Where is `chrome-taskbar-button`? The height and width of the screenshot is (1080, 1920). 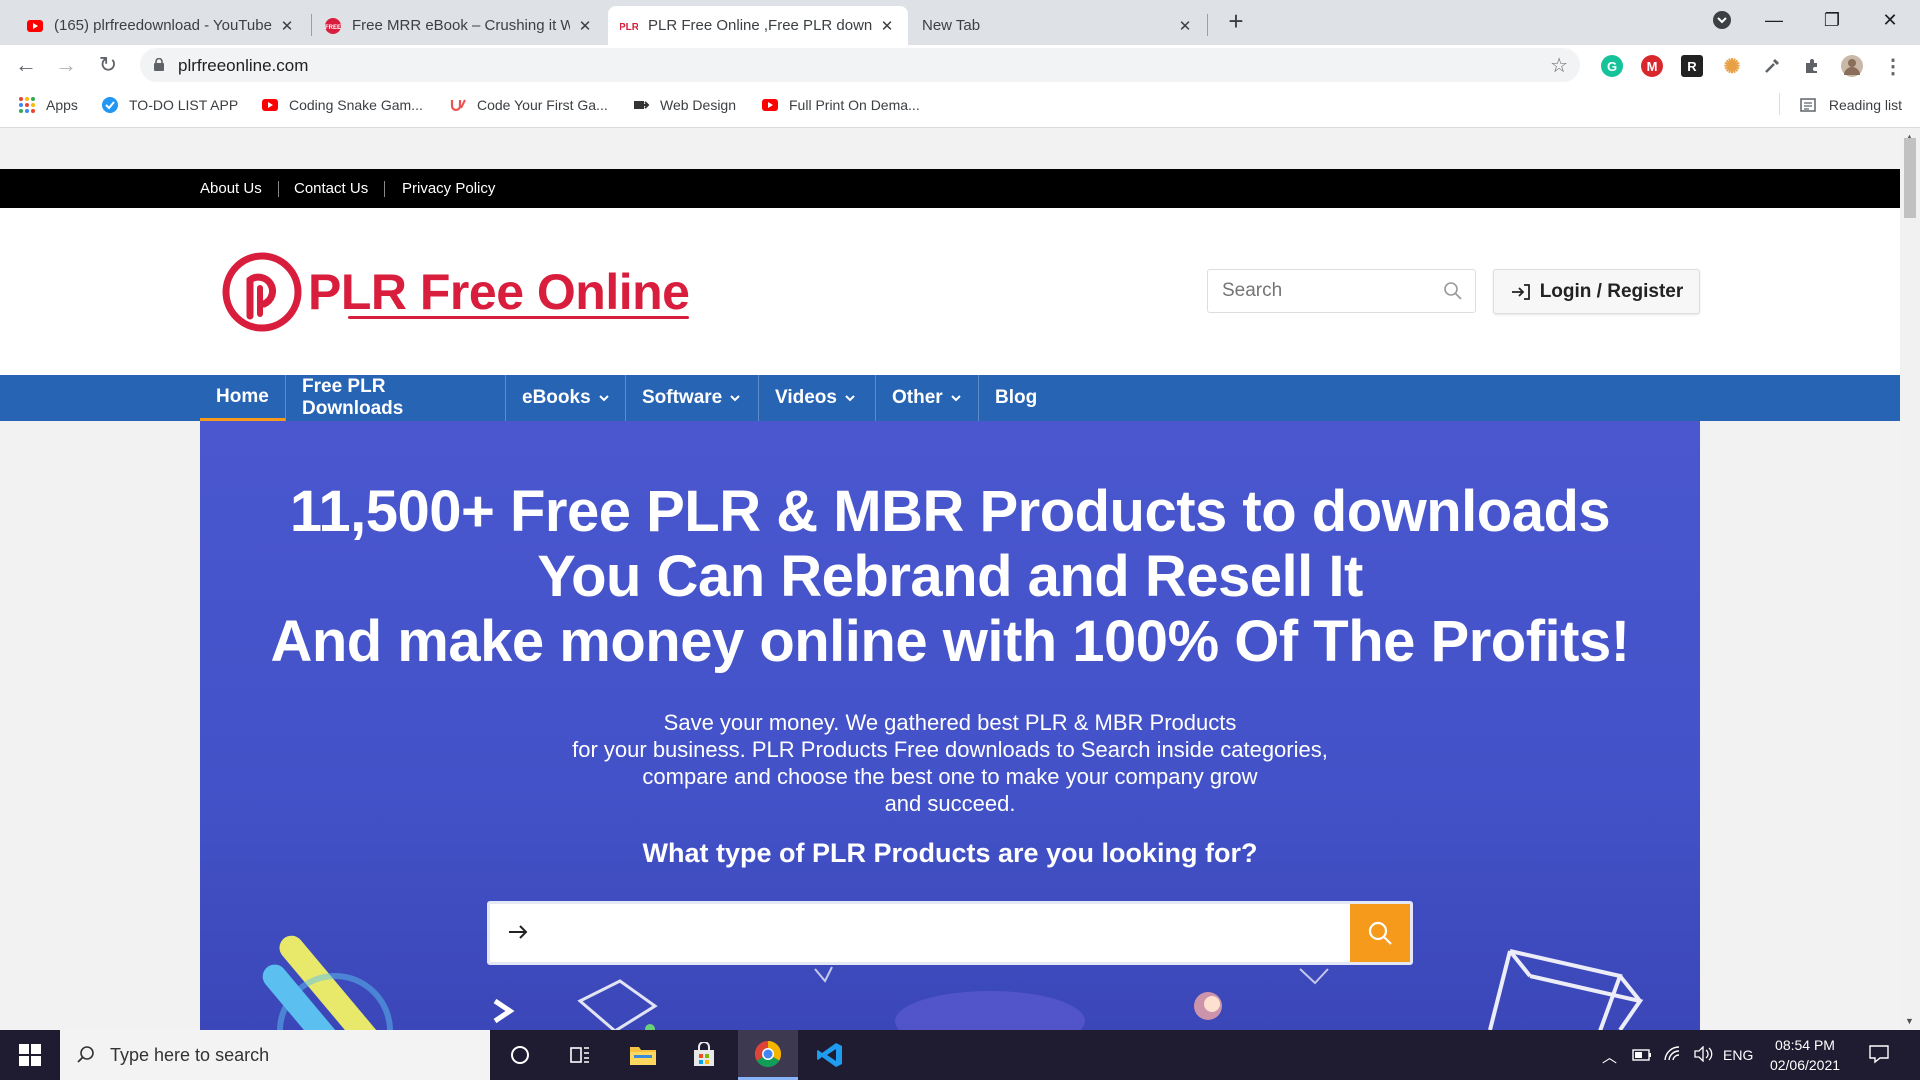
chrome-taskbar-button is located at coordinates (768, 1055).